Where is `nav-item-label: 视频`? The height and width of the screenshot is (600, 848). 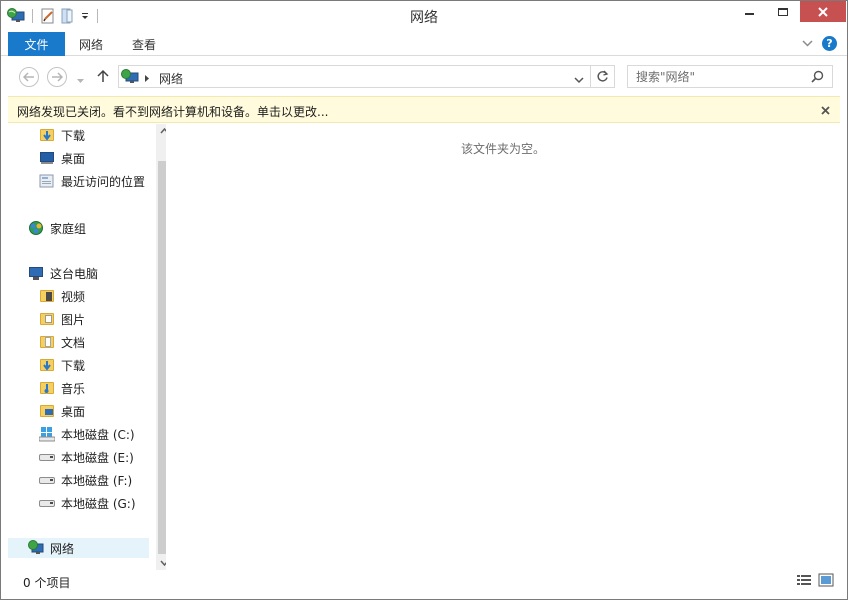
nav-item-label: 视频 is located at coordinates (73, 296).